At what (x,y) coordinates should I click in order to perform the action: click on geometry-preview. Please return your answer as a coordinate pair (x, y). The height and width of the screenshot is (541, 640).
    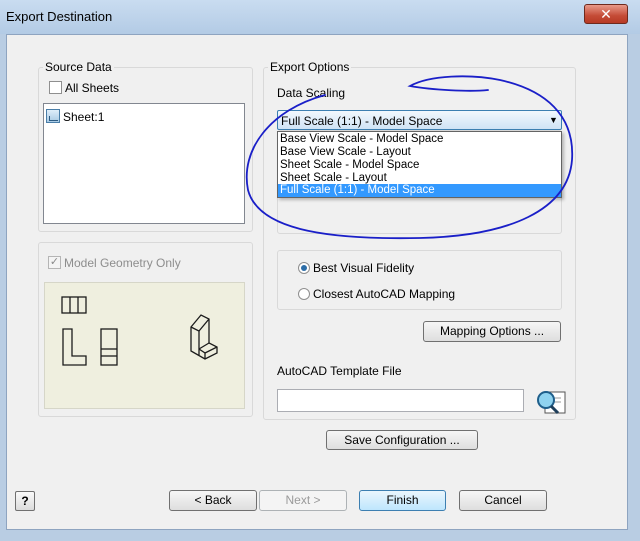
    Looking at the image, I should click on (144, 345).